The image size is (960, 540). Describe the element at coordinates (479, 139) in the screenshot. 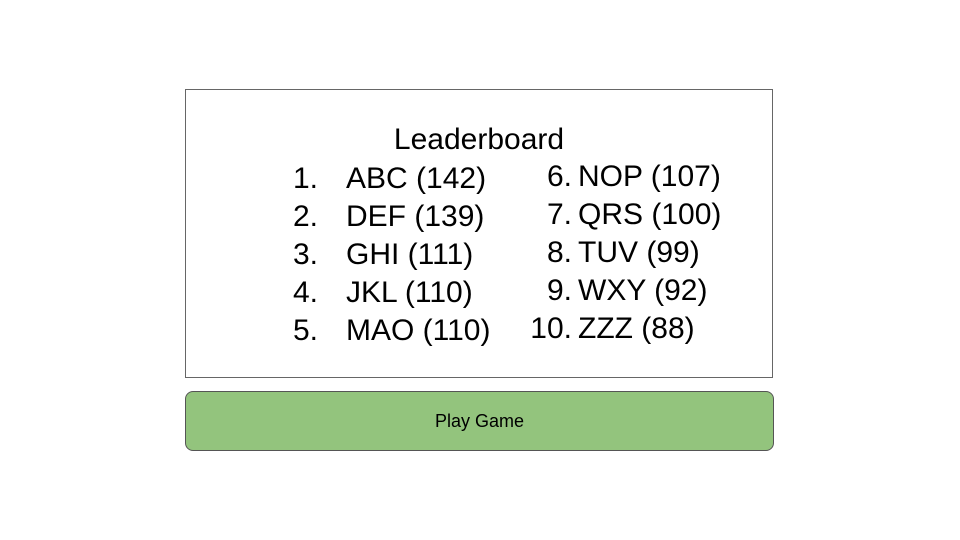

I see `leaderboard-title: Leaderboard` at that location.